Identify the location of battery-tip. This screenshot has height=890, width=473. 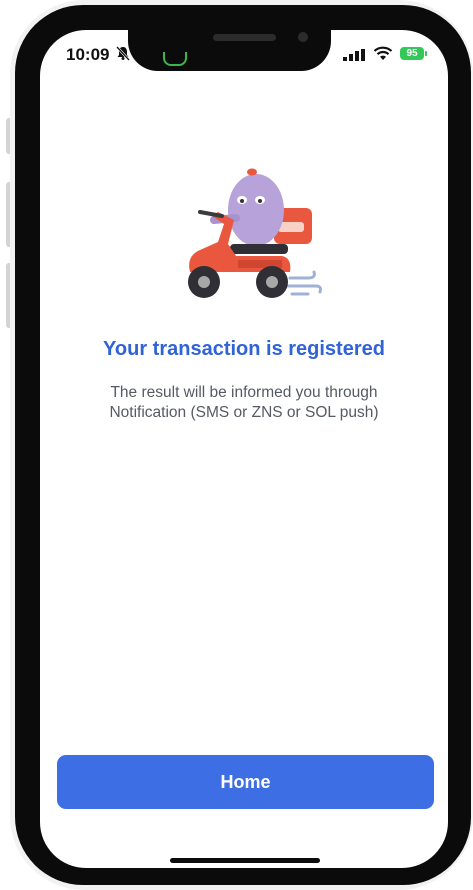
(426, 53).